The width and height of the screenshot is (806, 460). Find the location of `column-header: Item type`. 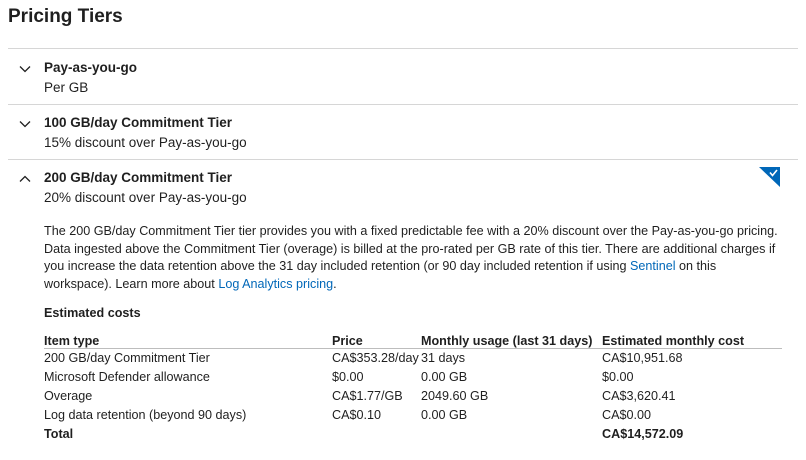

column-header: Item type is located at coordinates (72, 340).